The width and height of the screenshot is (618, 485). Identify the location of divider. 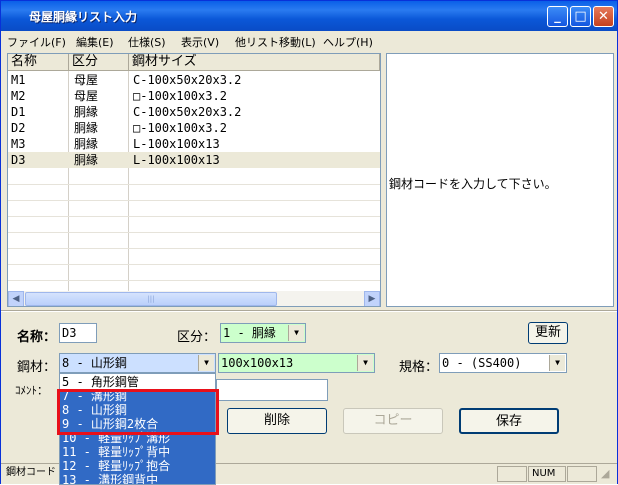
(309, 311).